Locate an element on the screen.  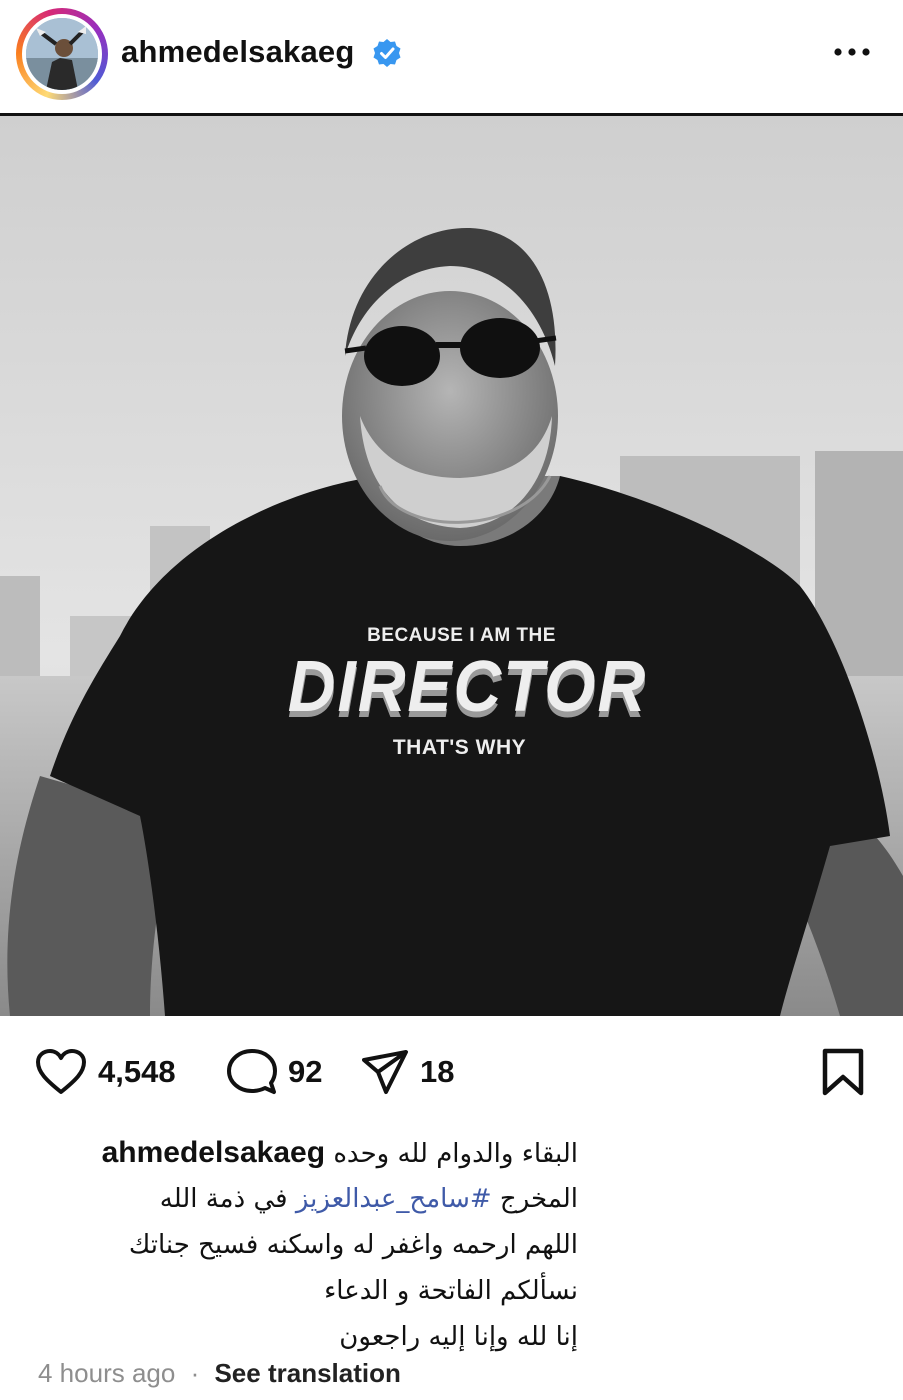
caption-line-4: نسألكم الفاتحة و الدعاء is located at coordinates (451, 1291).